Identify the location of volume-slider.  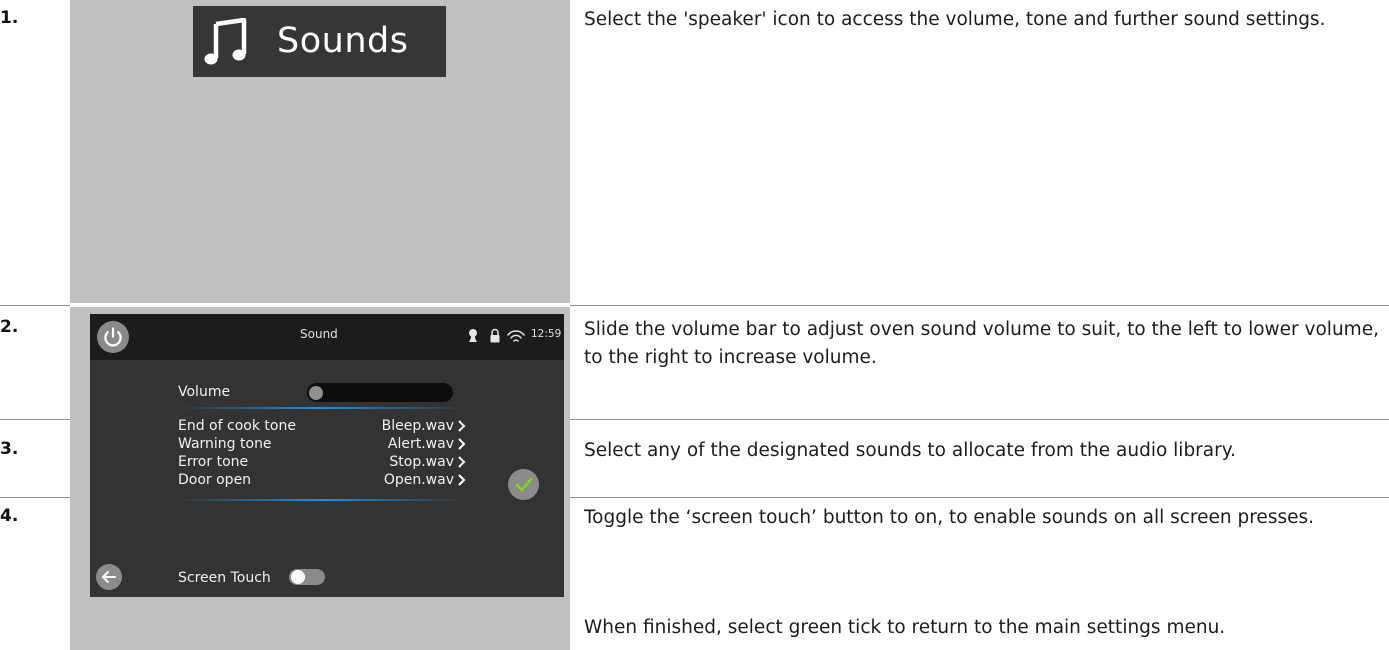
(380, 392).